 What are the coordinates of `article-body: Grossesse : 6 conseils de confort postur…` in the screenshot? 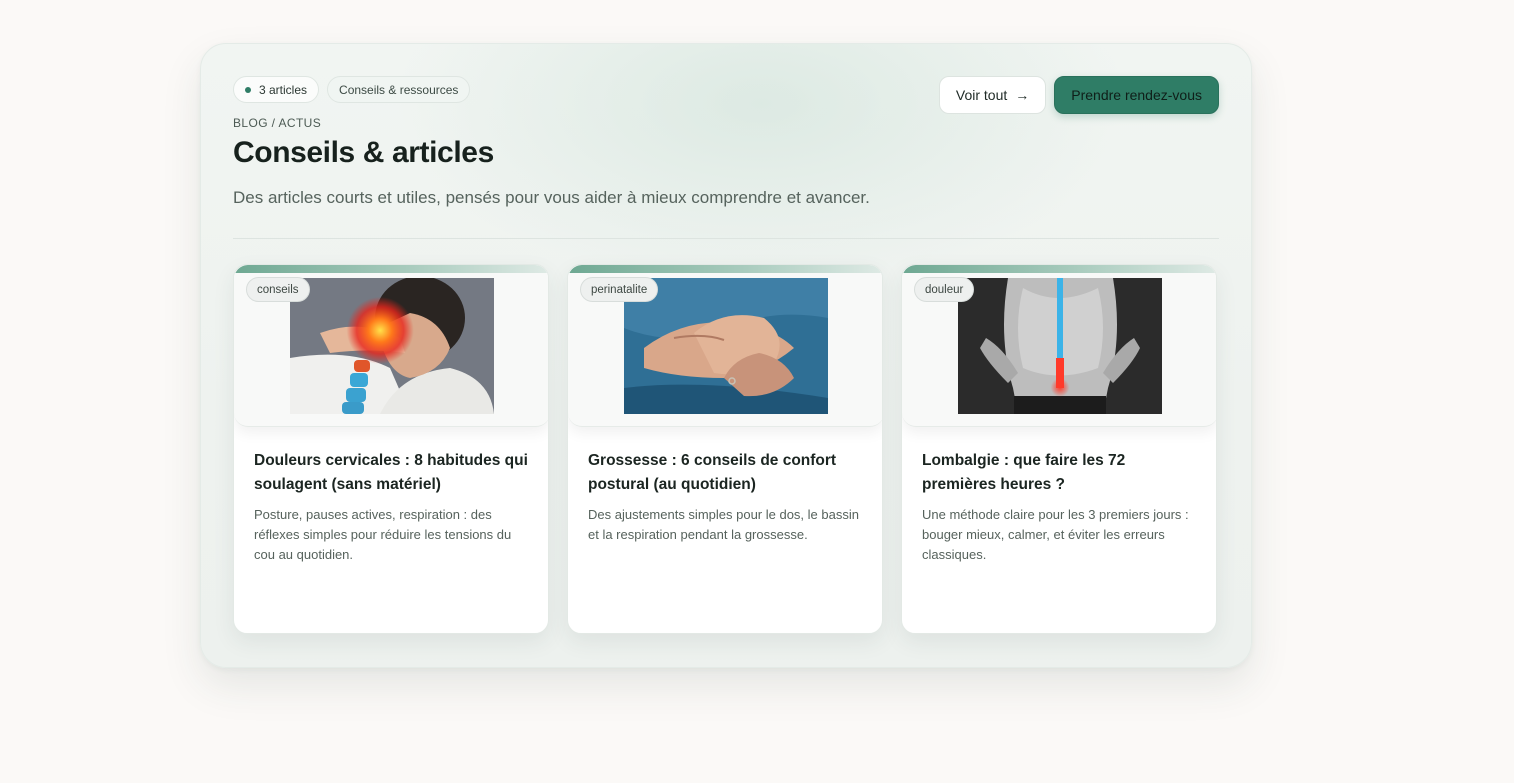 It's located at (727, 497).